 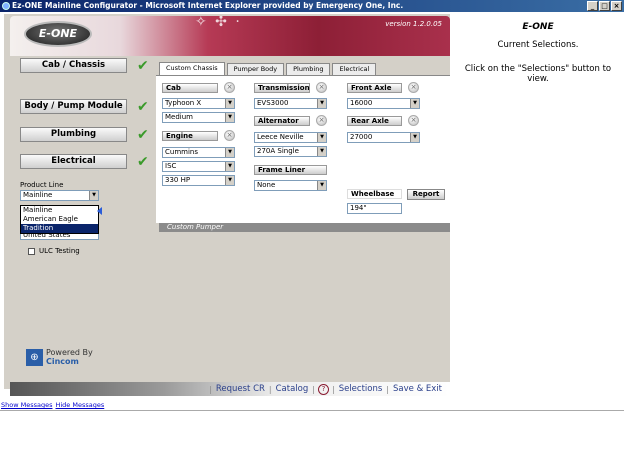 I want to click on tab-electrical: Electrical, so click(x=354, y=69).